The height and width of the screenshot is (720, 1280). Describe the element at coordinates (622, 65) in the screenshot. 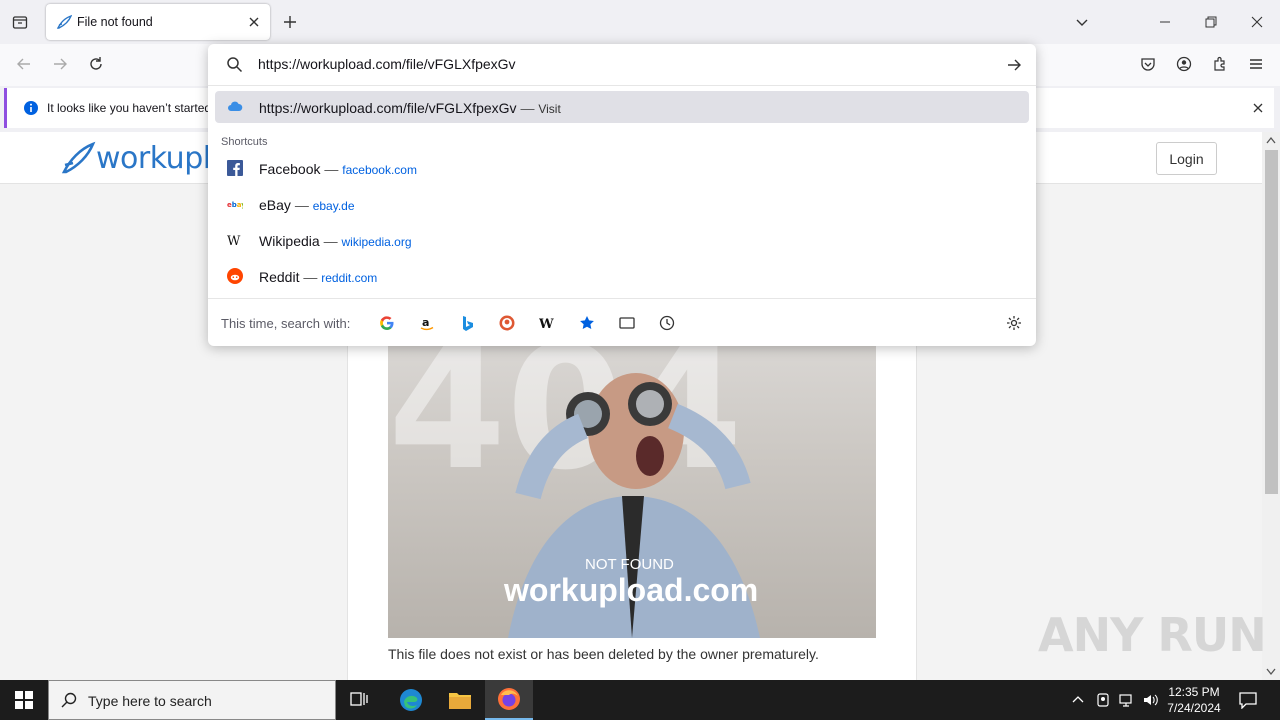

I see `url-input-row: https://workupload.com/file/vFGLXfpexGv` at that location.